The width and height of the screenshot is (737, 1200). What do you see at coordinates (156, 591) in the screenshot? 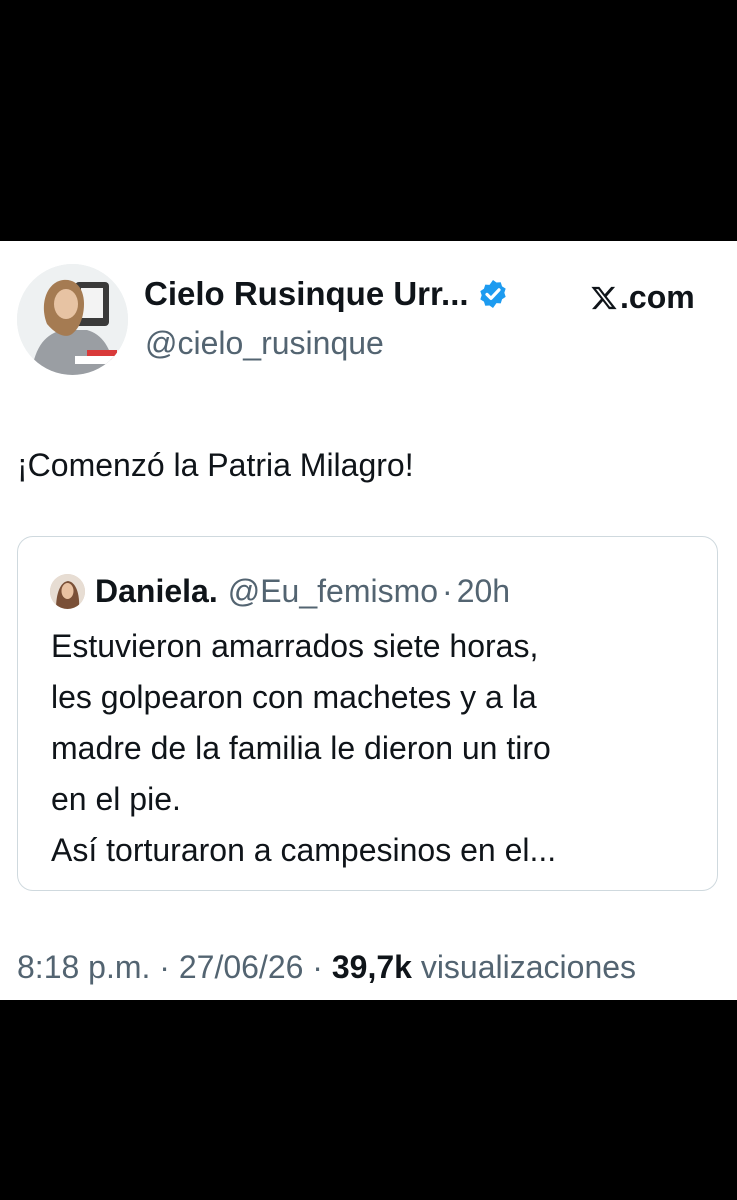
I see `quoted-author-name: Daniela.` at bounding box center [156, 591].